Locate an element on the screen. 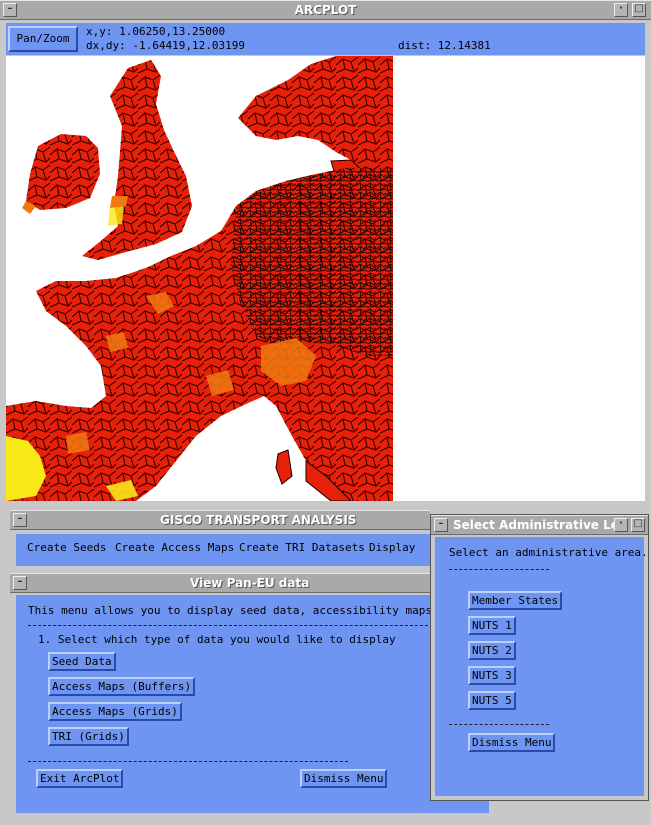 The image size is (651, 825). dxdy-readout: dx,dy: -1.64419,12.03199 is located at coordinates (165, 45).